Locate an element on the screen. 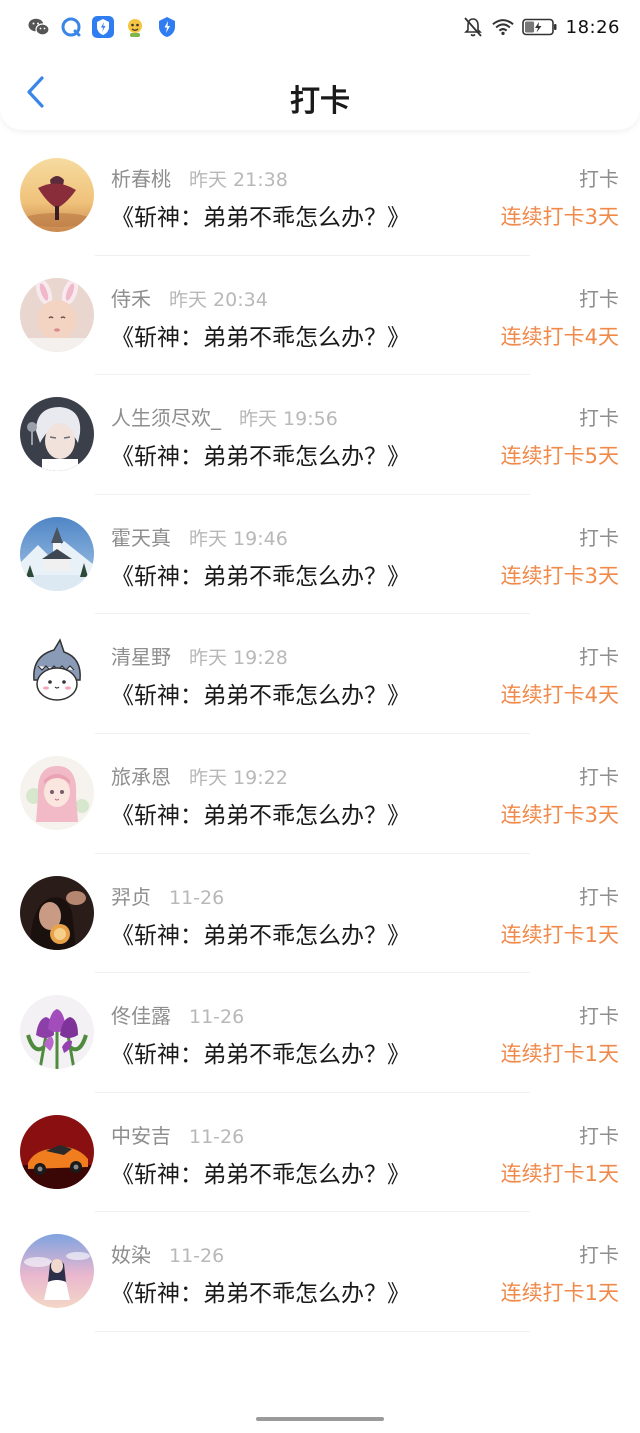 The image size is (640, 1433). list-item: 霍天真 昨天 19:46 《斩神：弟弟不乖怎么办？》 打卡 连续打卡3天 is located at coordinates (320, 555).